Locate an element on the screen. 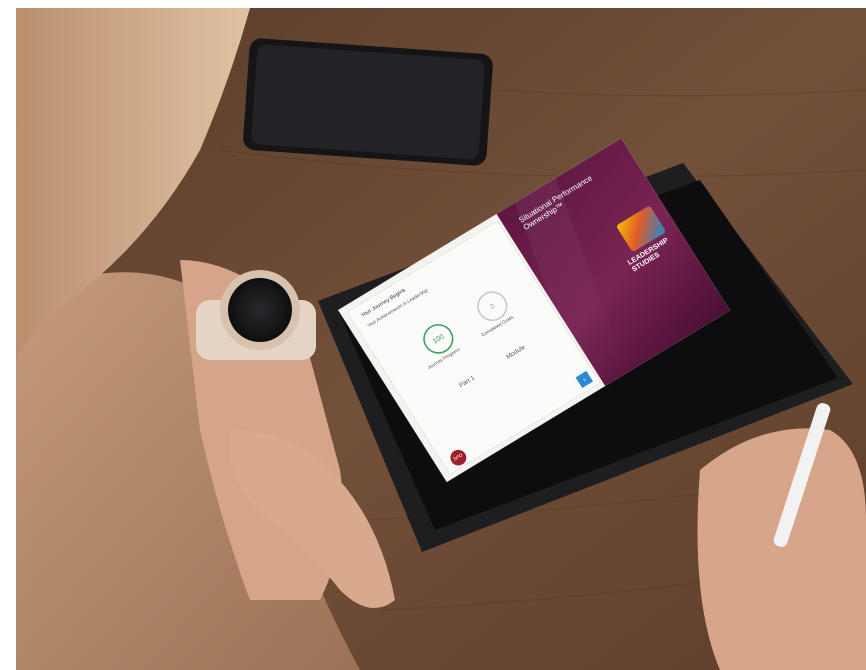  chevron-right-icon: › is located at coordinates (584, 379).